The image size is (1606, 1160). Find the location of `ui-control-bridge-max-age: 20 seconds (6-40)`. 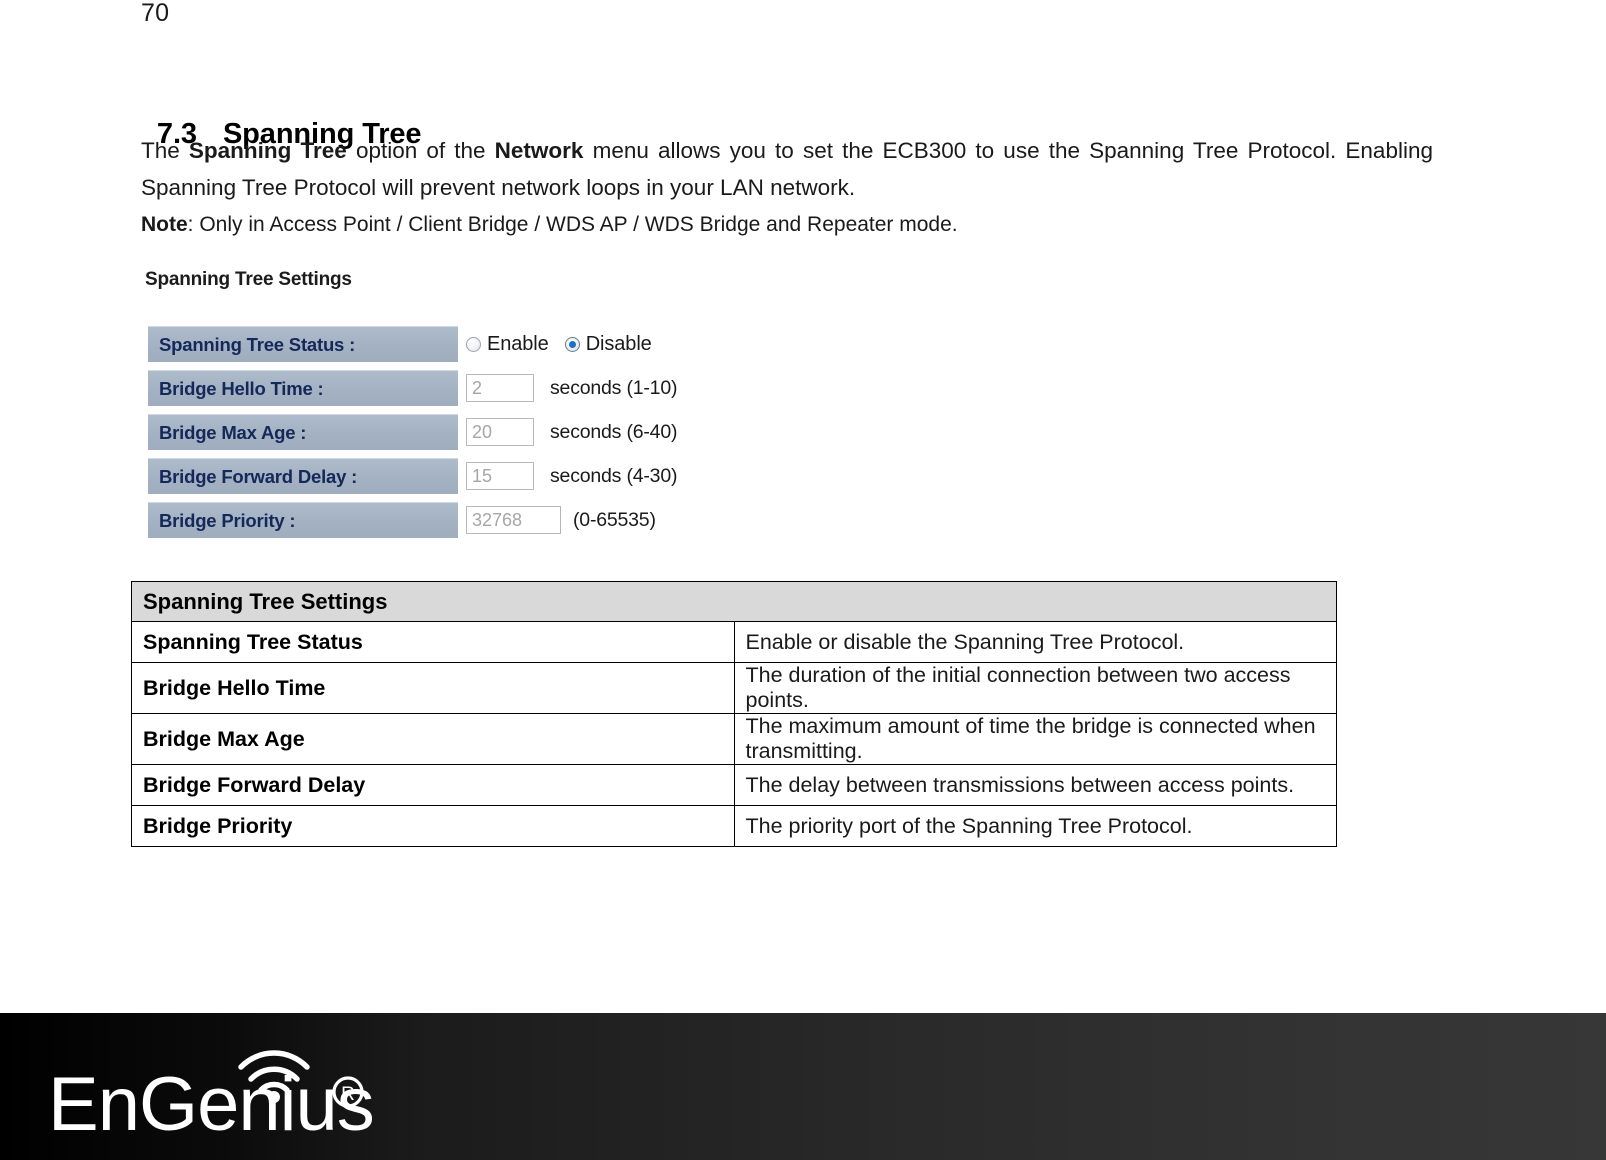

ui-control-bridge-max-age: 20 seconds (6-40) is located at coordinates (571, 432).